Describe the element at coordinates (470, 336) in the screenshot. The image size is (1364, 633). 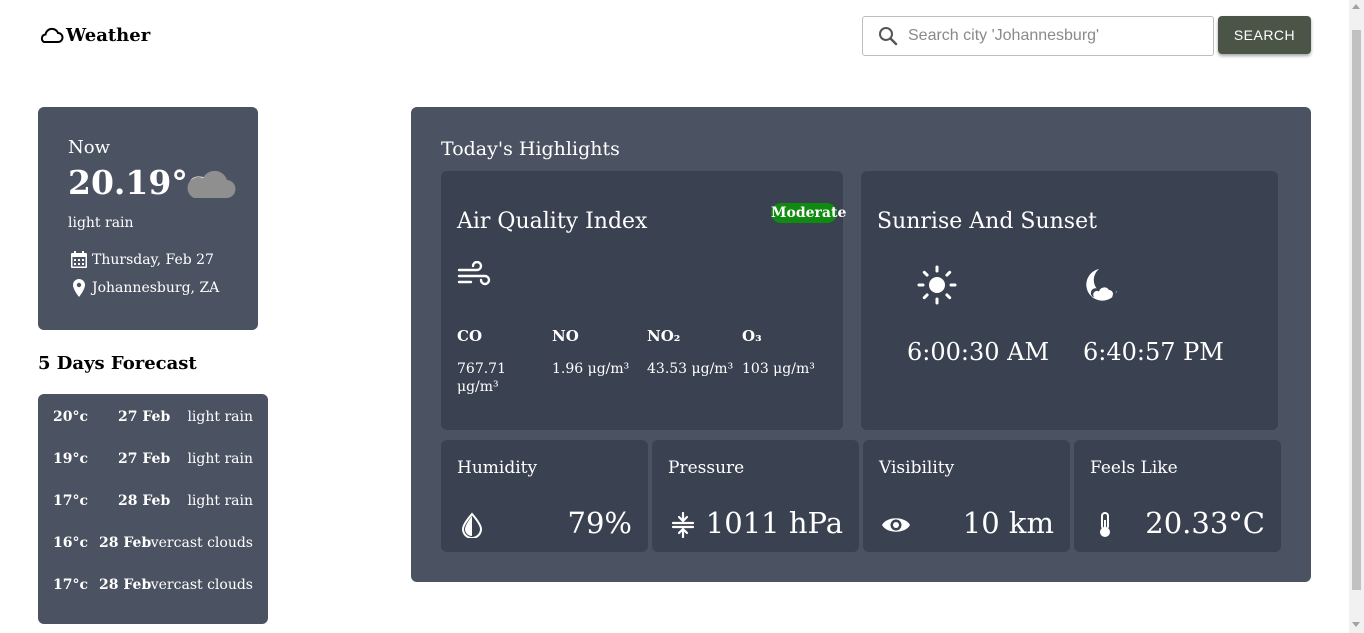
I see `pollutant-name: CO` at that location.